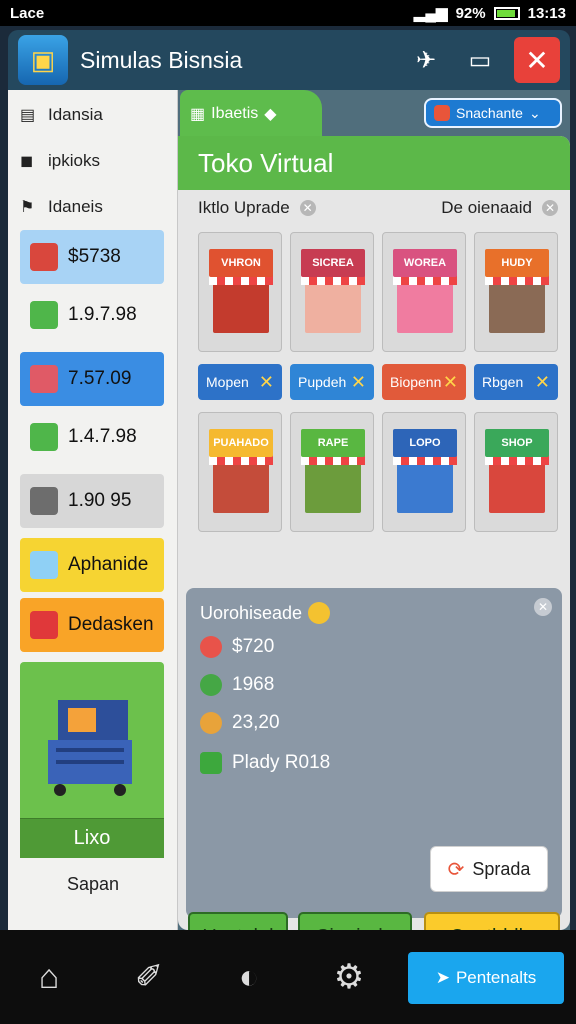 This screenshot has width=576, height=1024. I want to click on grid-icon: ▦, so click(198, 114).